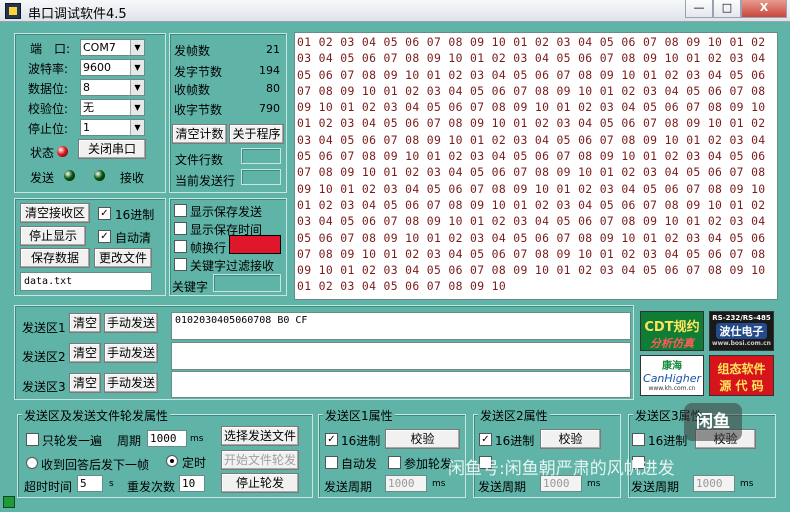 Image resolution: width=790 pixels, height=512 pixels. I want to click on port-value: COM7, so click(99, 47).